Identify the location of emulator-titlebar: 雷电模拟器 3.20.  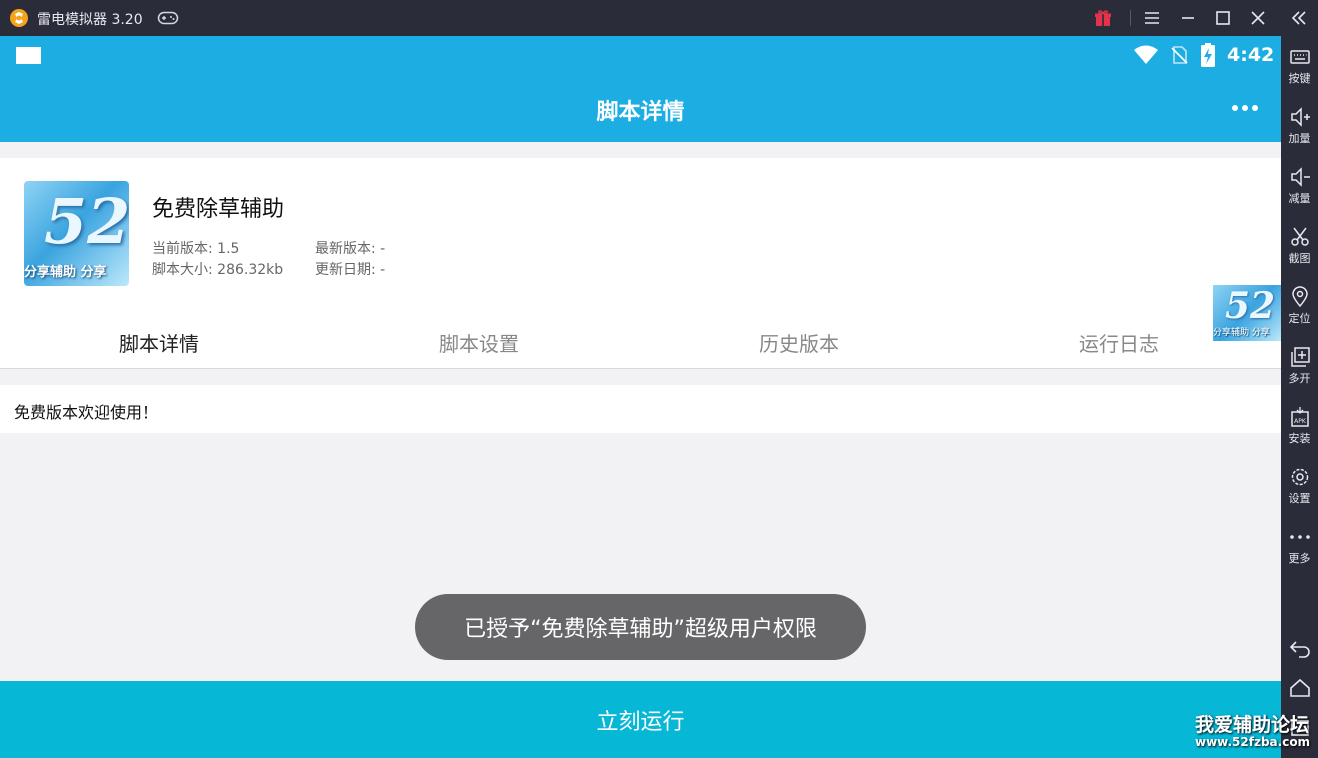
(659, 18).